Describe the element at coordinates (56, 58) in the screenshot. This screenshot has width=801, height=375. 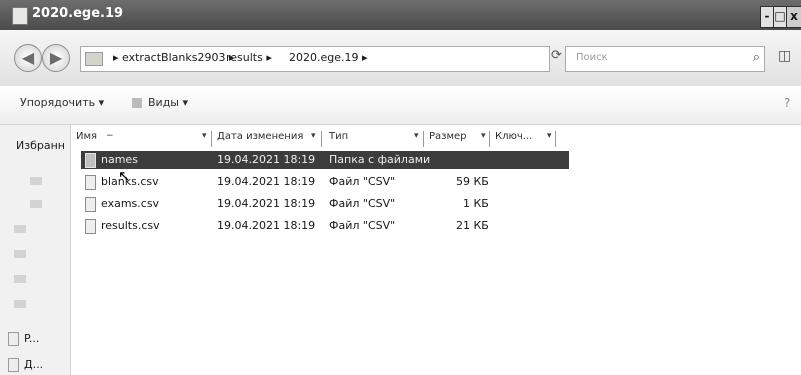
I see `forward-button: ▶` at that location.